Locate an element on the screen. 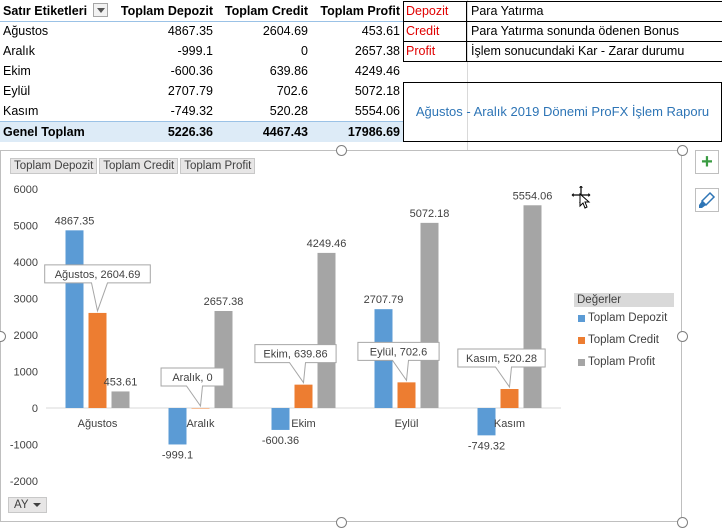 This screenshot has height=528, width=722. cell-profit: 5554.06 is located at coordinates (377, 111).